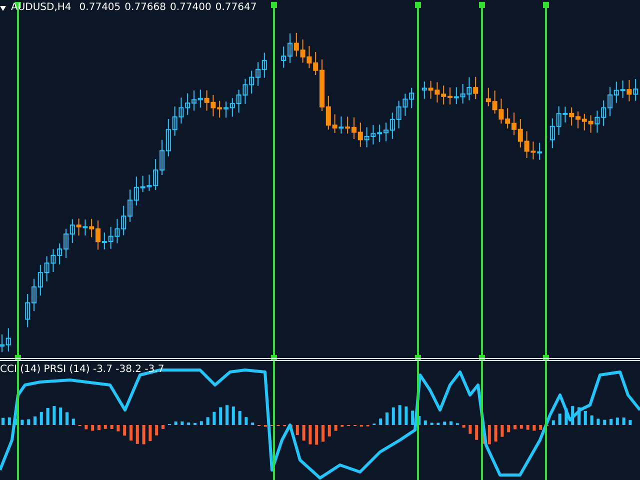  I want to click on price-value: 0.77647, so click(236, 8).